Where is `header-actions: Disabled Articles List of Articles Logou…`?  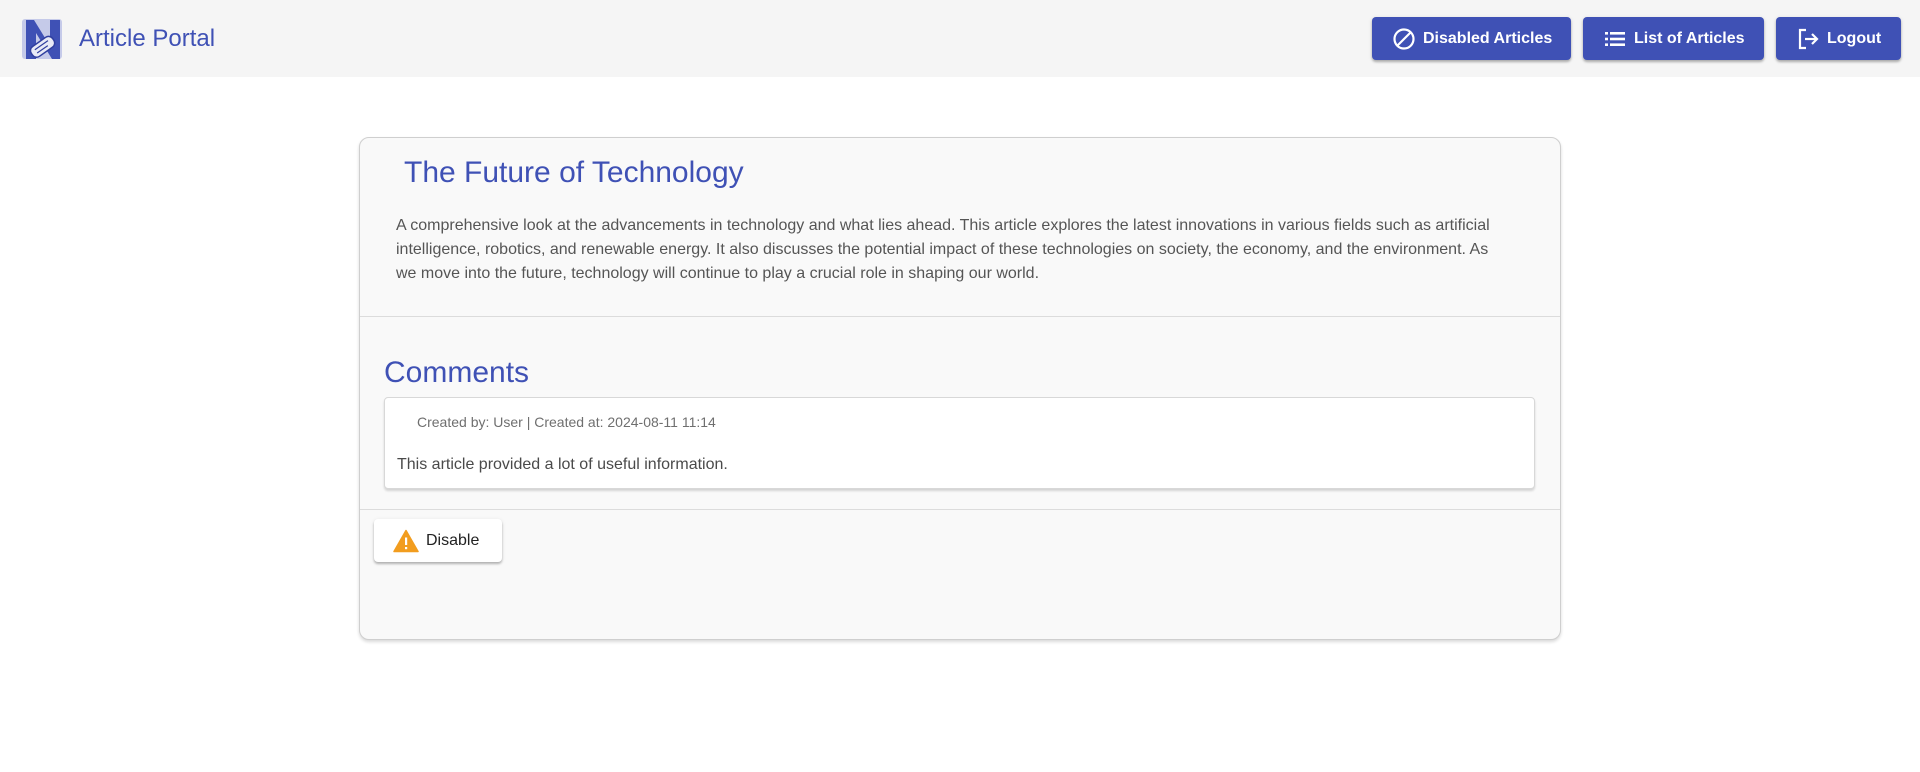 header-actions: Disabled Articles List of Articles Logou… is located at coordinates (1630, 38).